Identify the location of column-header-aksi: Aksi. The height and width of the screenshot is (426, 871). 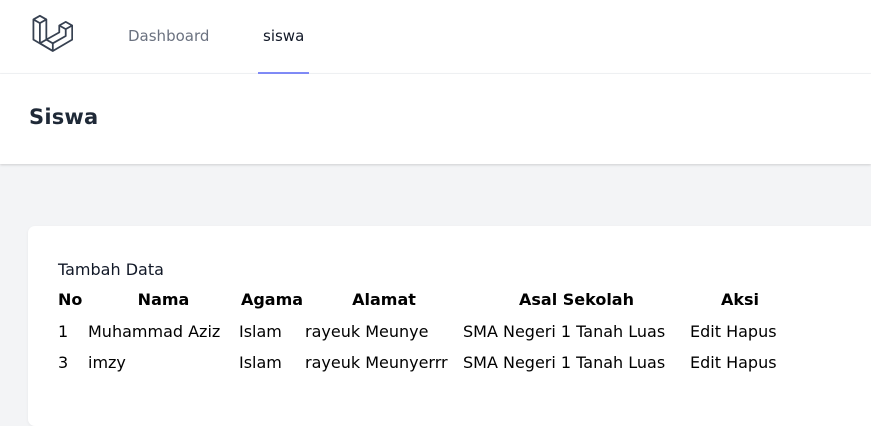
(740, 299).